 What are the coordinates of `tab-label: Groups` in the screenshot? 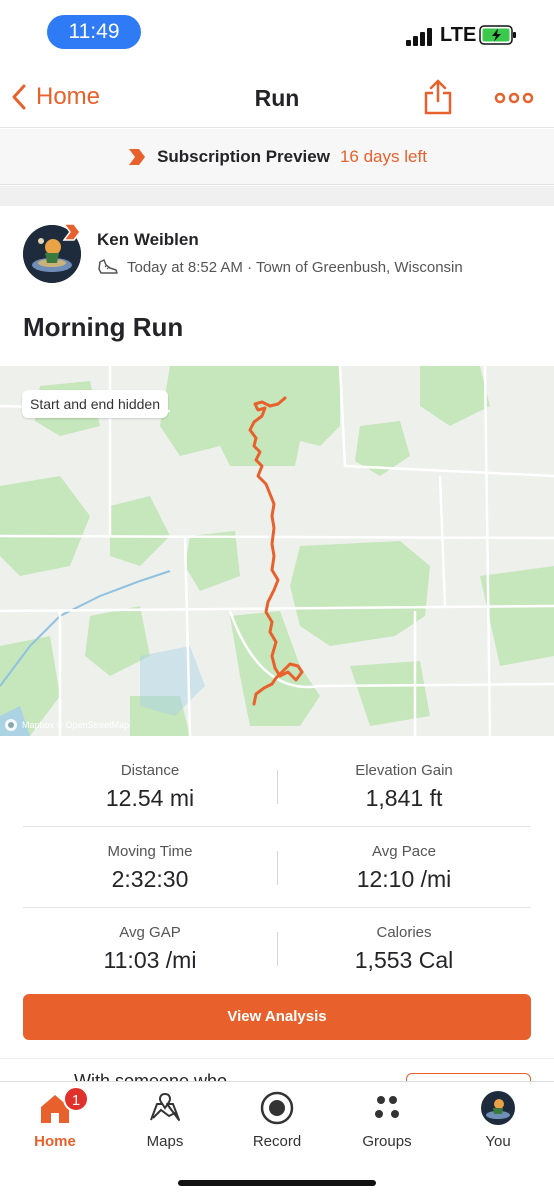 It's located at (387, 1141).